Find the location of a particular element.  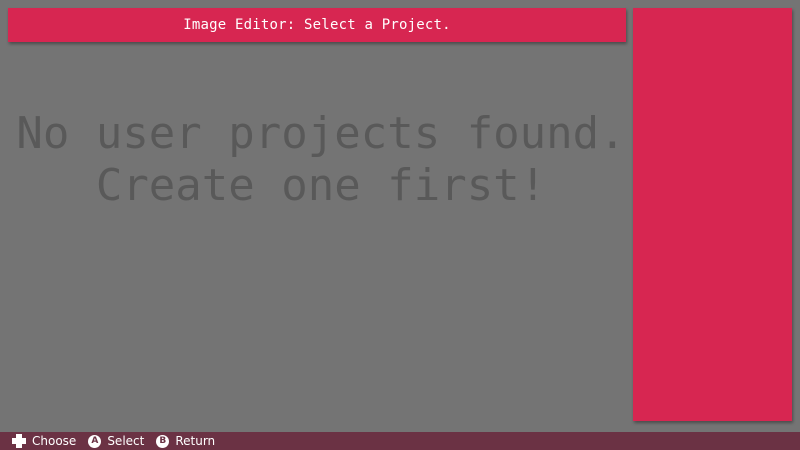

hint-select-label: Select is located at coordinates (126, 441).